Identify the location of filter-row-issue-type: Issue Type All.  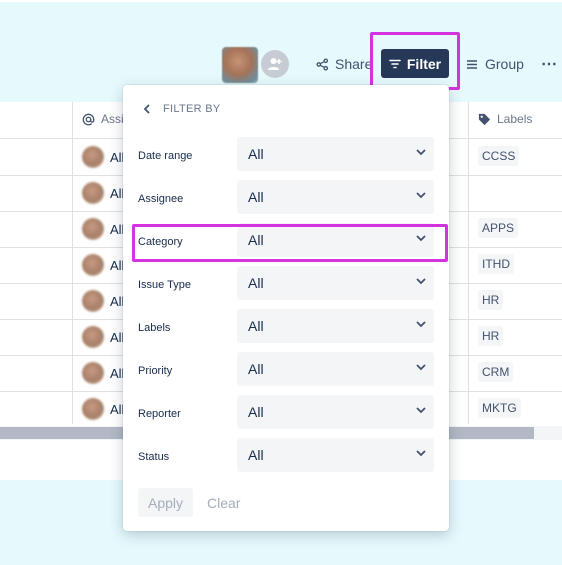
(286, 282).